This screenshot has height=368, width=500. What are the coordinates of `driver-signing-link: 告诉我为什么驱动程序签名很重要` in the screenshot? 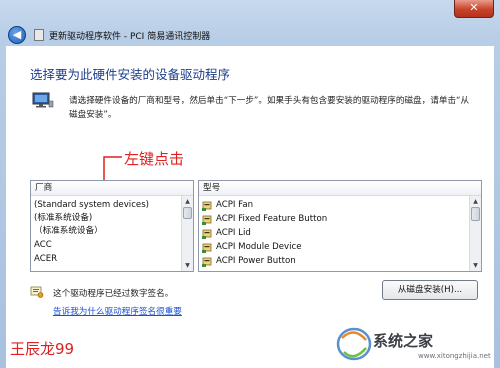 It's located at (117, 311).